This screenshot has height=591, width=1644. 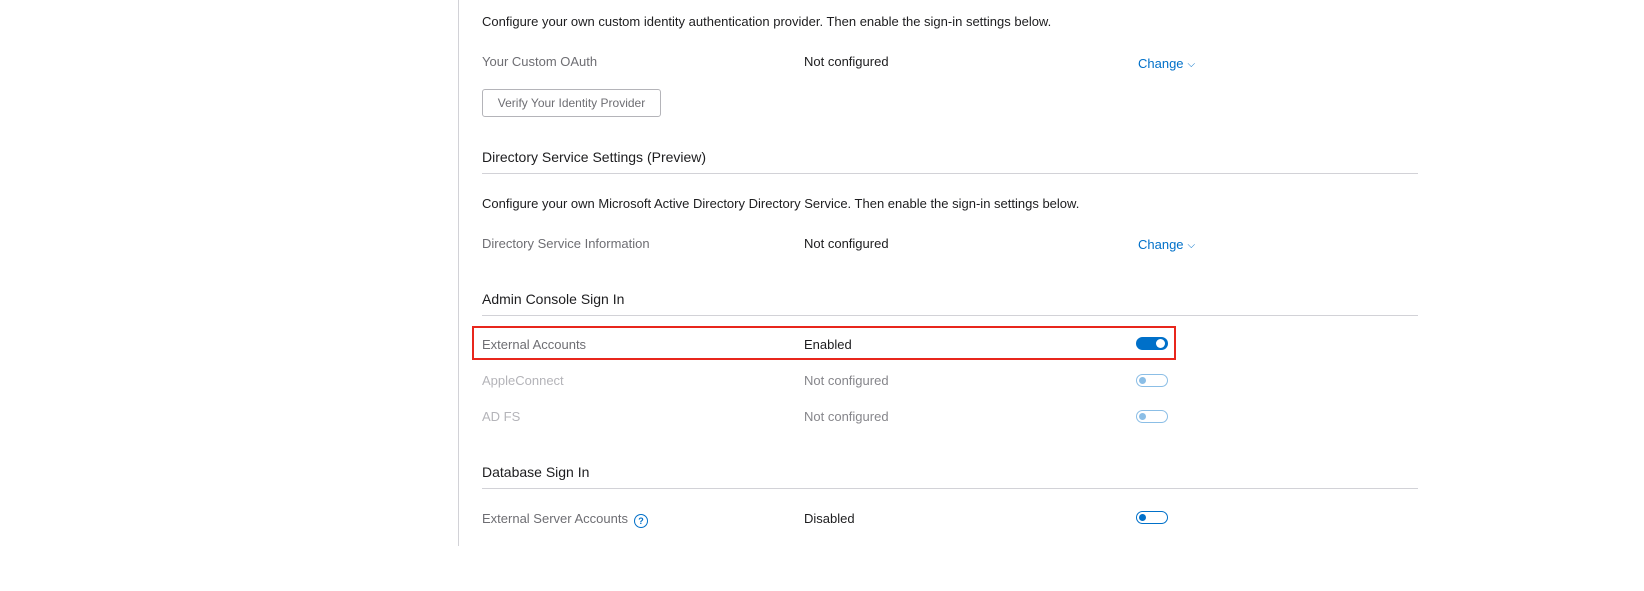 I want to click on adfs-toggle, so click(x=1152, y=416).